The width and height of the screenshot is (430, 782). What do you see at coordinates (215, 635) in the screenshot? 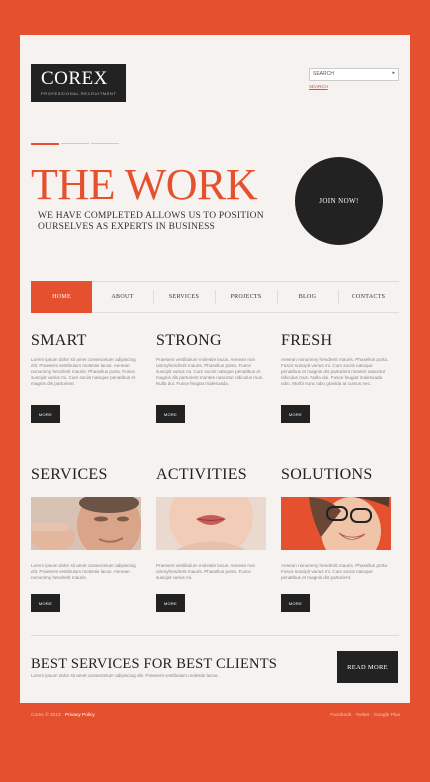
I see `divider` at bounding box center [215, 635].